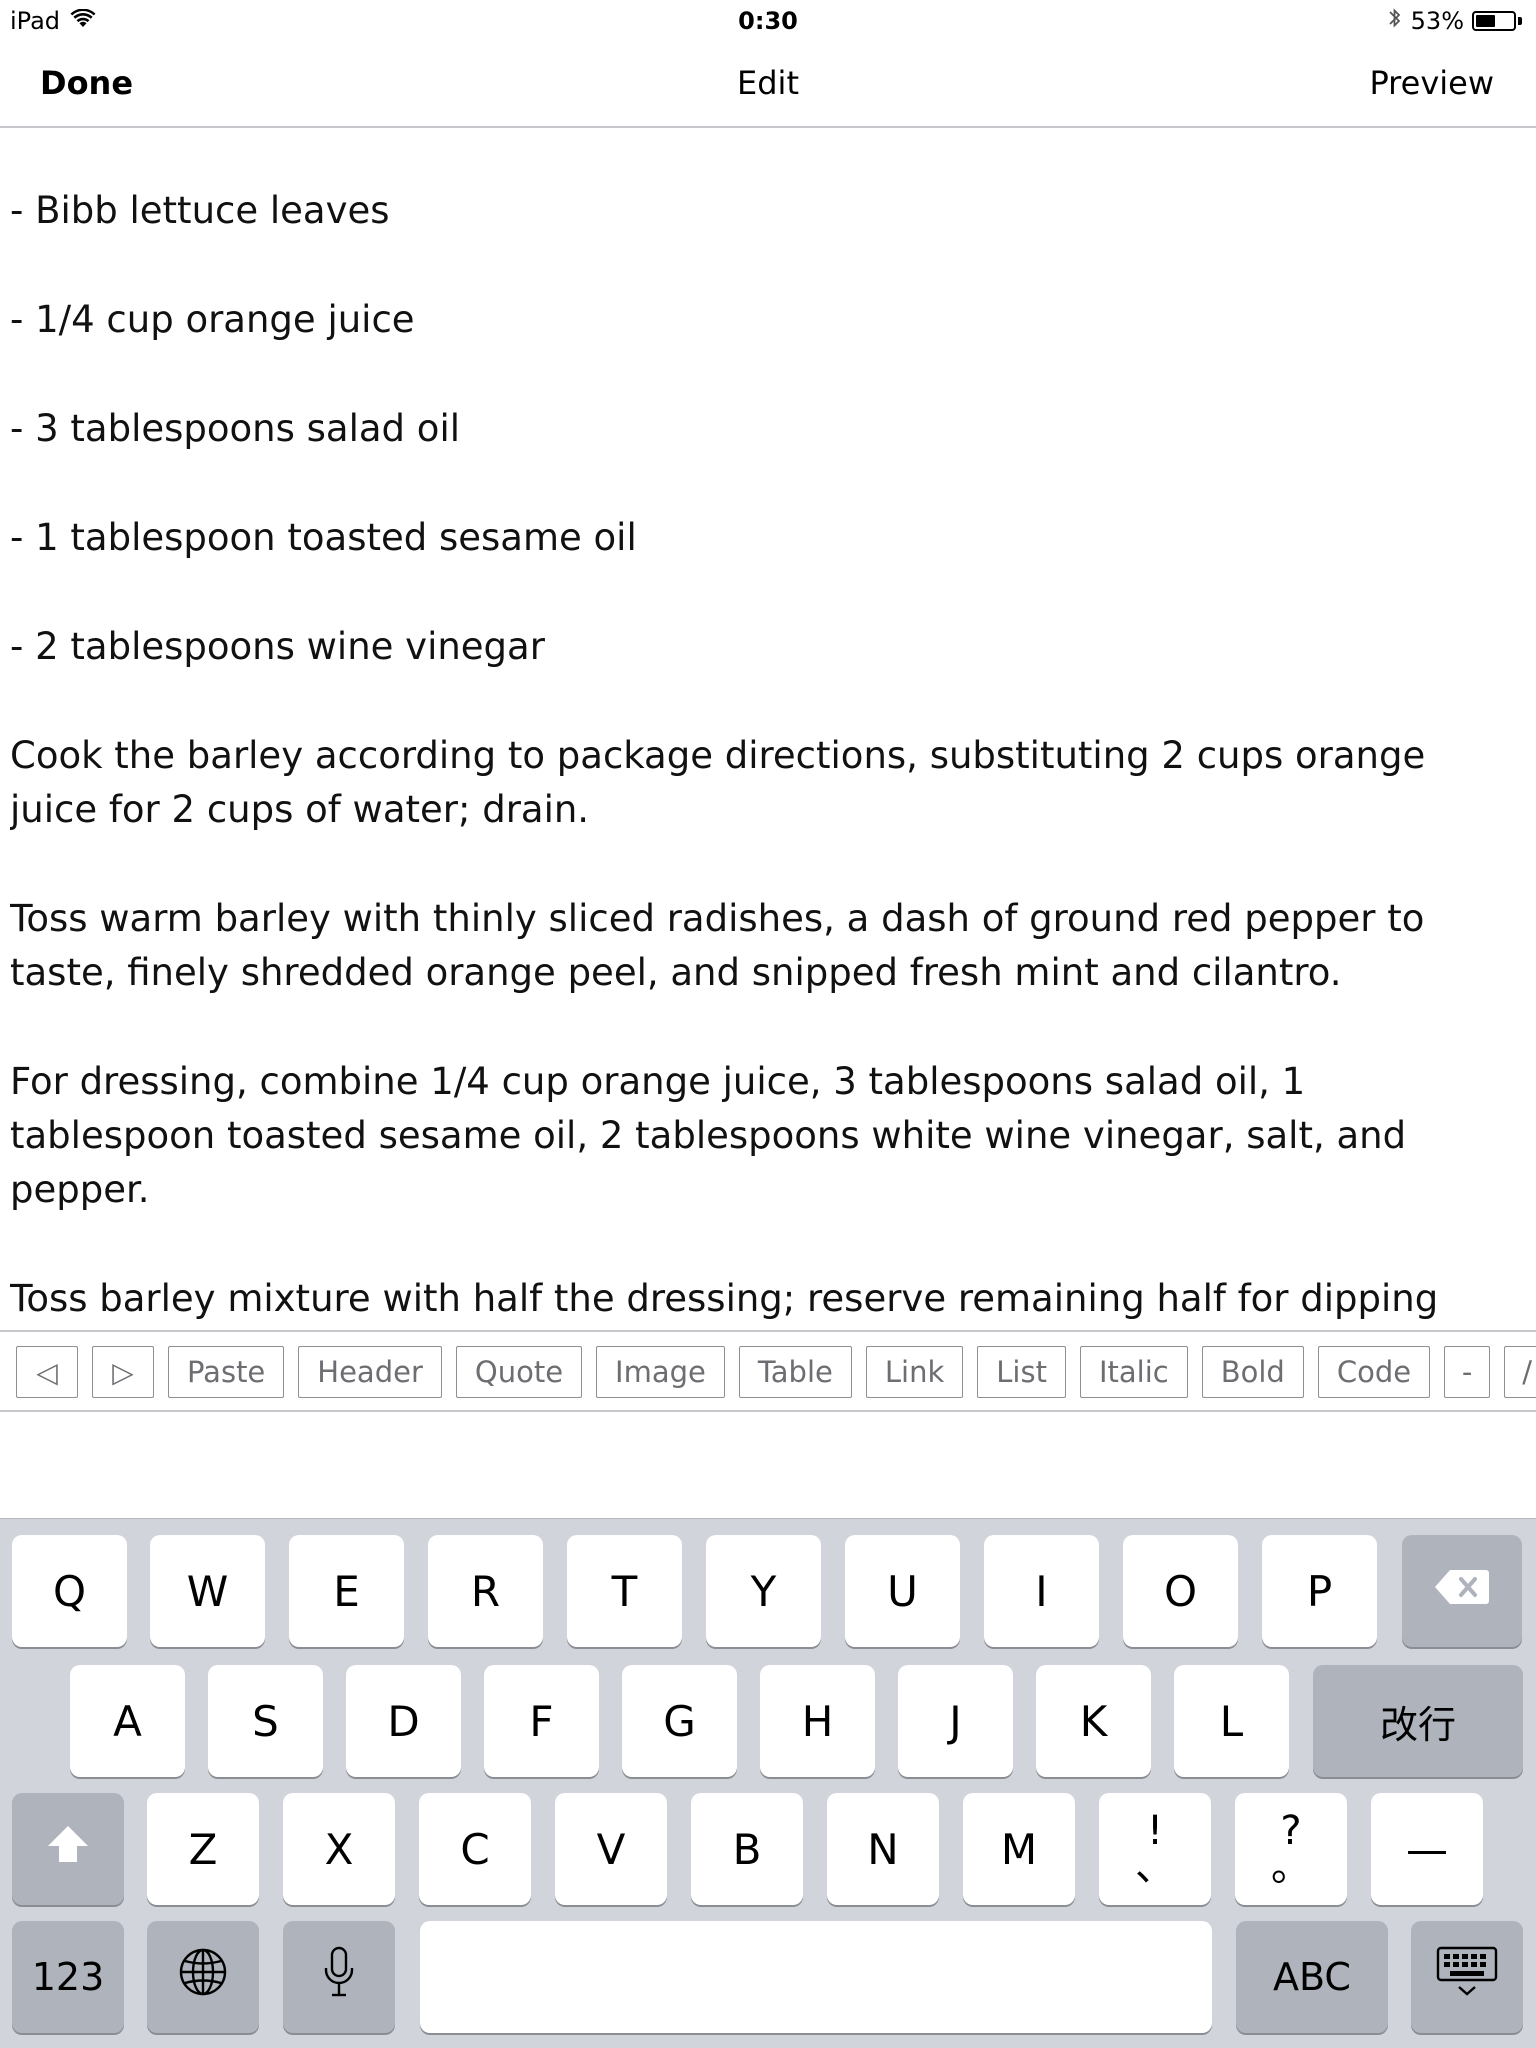 The image size is (1536, 2048). What do you see at coordinates (370, 1372) in the screenshot?
I see `header-button: Header` at bounding box center [370, 1372].